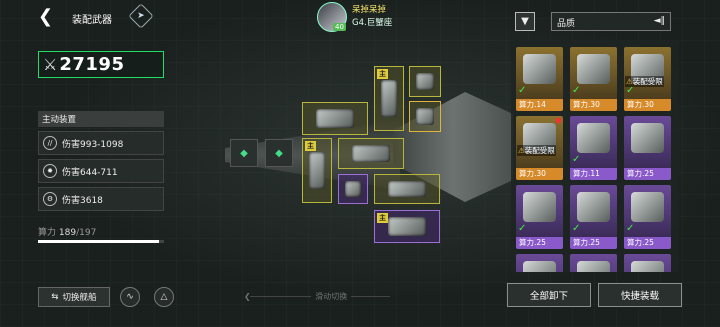  What do you see at coordinates (611, 21) in the screenshot?
I see `quality-sort-select: 品质 ◄‖` at bounding box center [611, 21].